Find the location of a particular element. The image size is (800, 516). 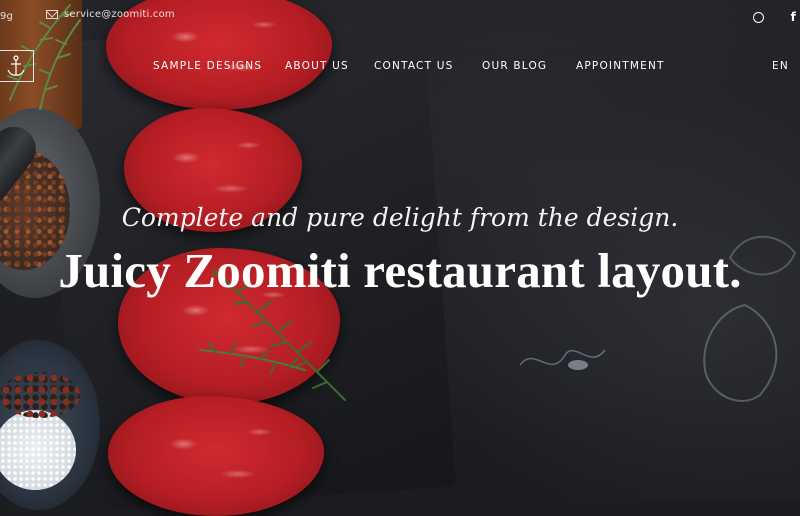

anchor-icon is located at coordinates (16, 65).